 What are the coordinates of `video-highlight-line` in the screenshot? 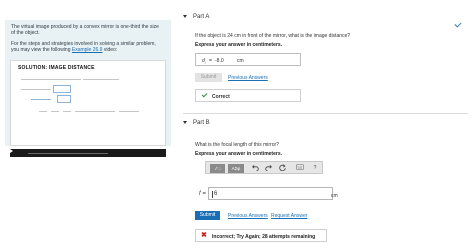 It's located at (41, 99).